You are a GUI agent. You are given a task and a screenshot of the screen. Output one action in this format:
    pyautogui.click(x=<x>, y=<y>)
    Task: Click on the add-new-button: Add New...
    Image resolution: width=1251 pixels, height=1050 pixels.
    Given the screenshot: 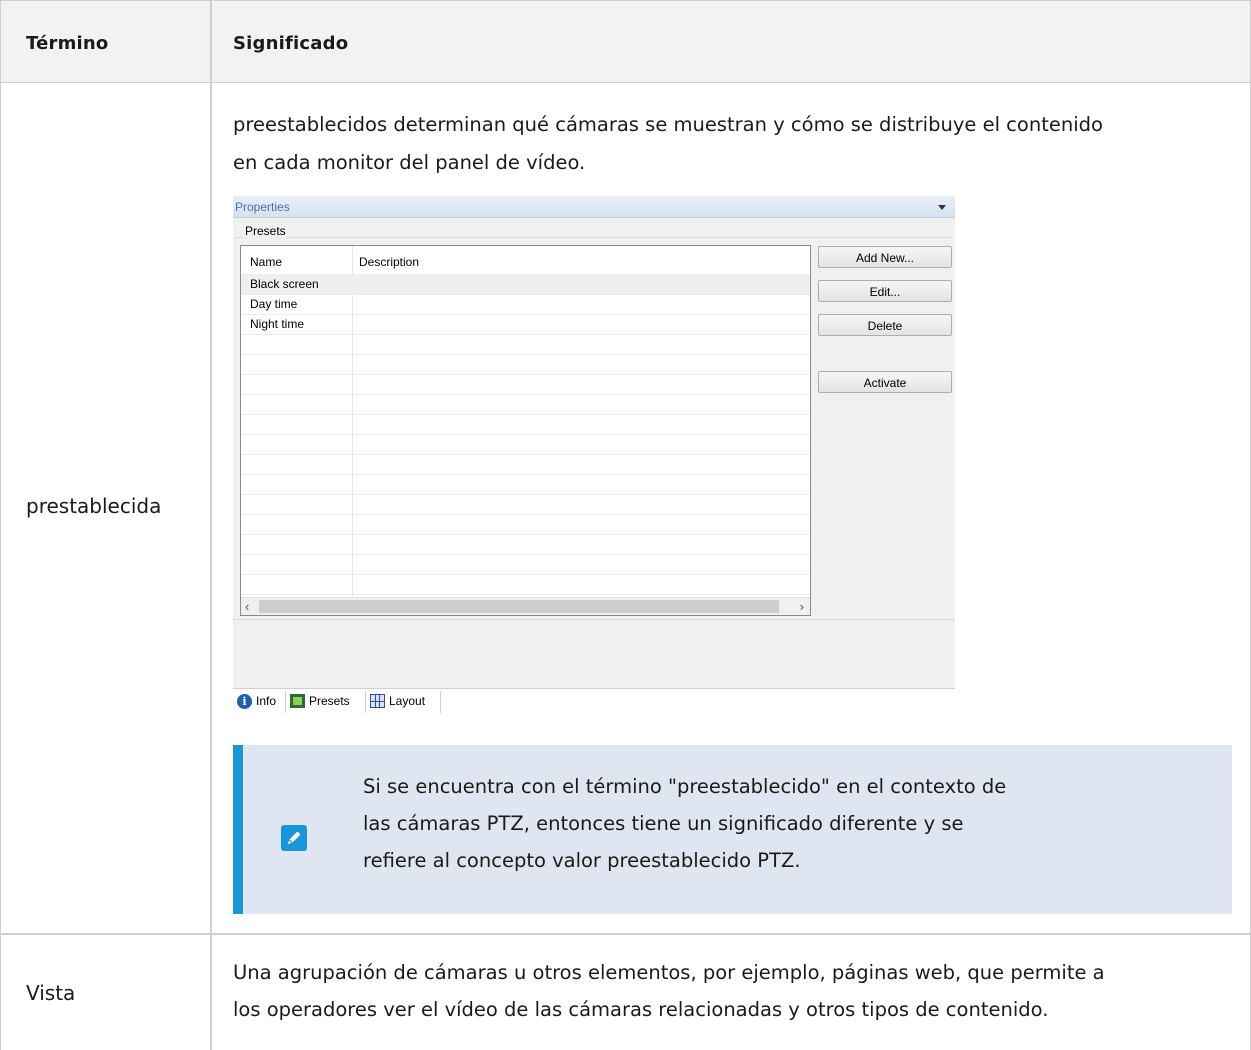 What is the action you would take?
    pyautogui.click(x=885, y=257)
    